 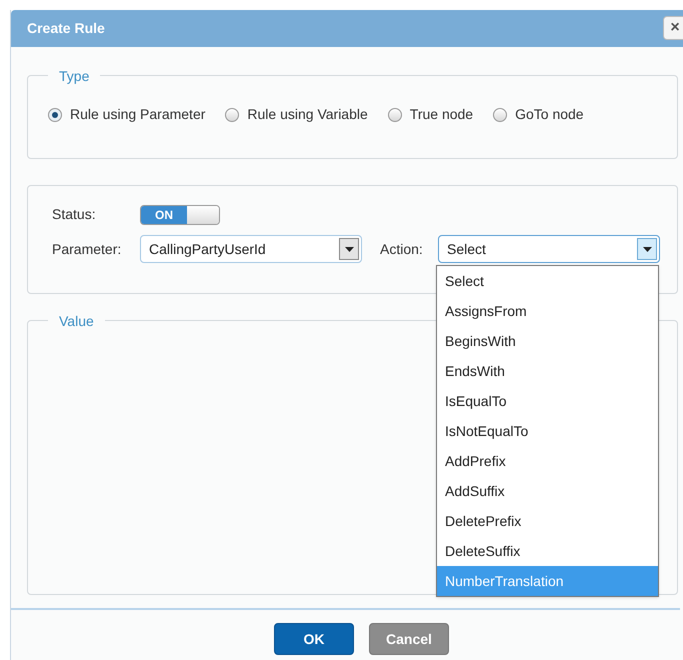 I want to click on dropdown-option: DeletePrefix, so click(x=547, y=521).